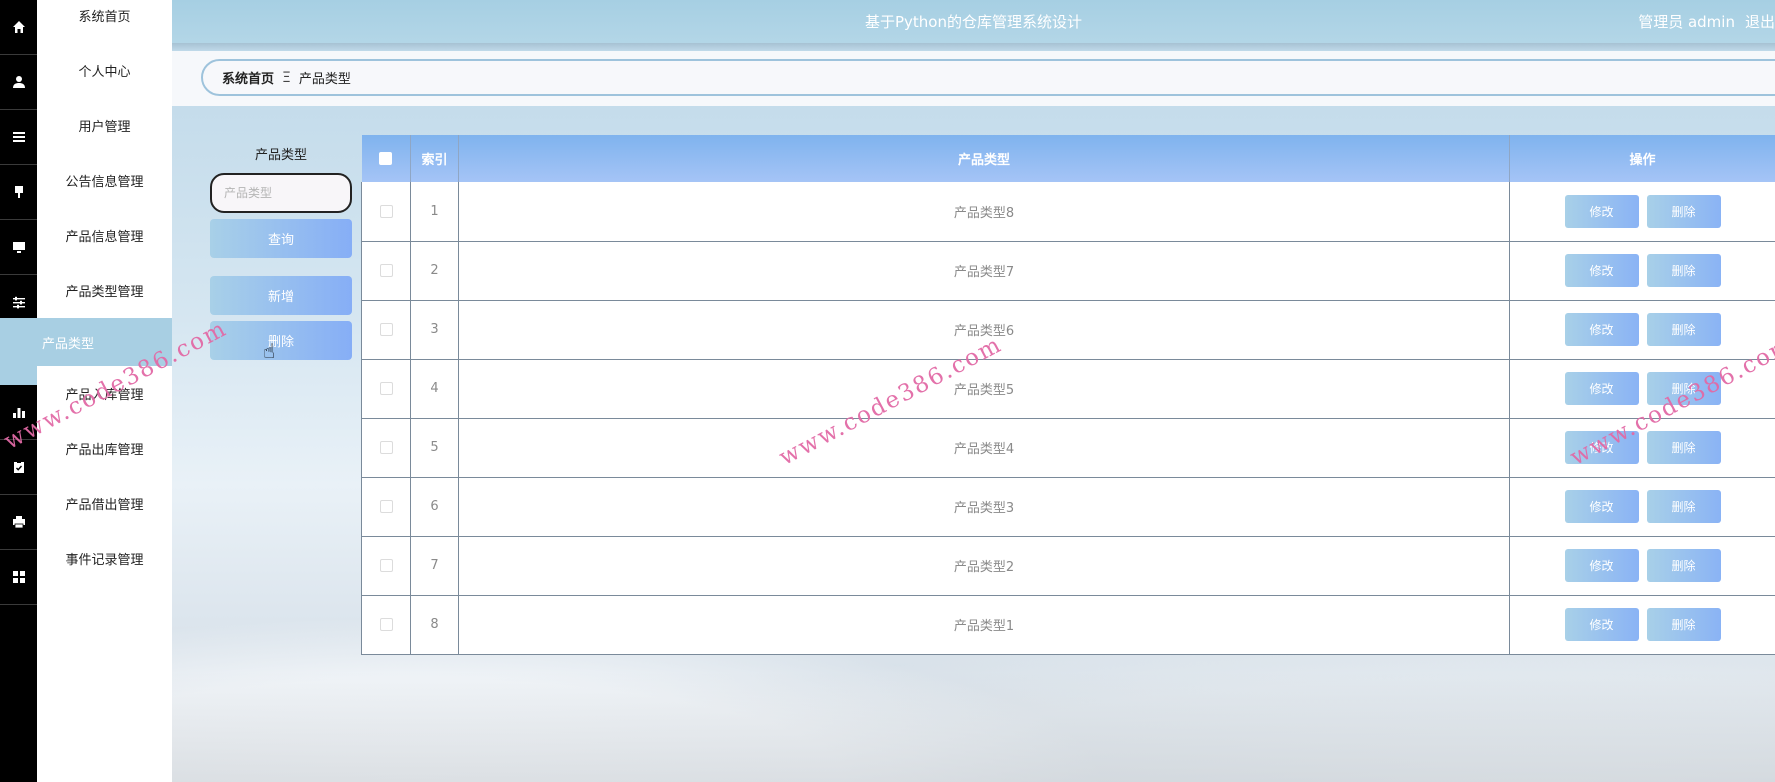 This screenshot has height=782, width=1775. Describe the element at coordinates (984, 448) in the screenshot. I see `row-product-type: 产品类型4` at that location.